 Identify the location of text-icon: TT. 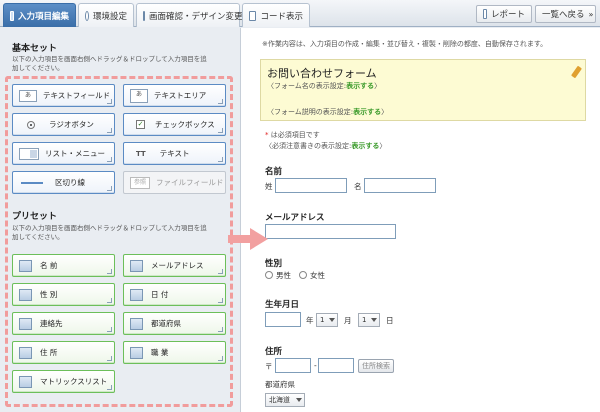
(141, 153).